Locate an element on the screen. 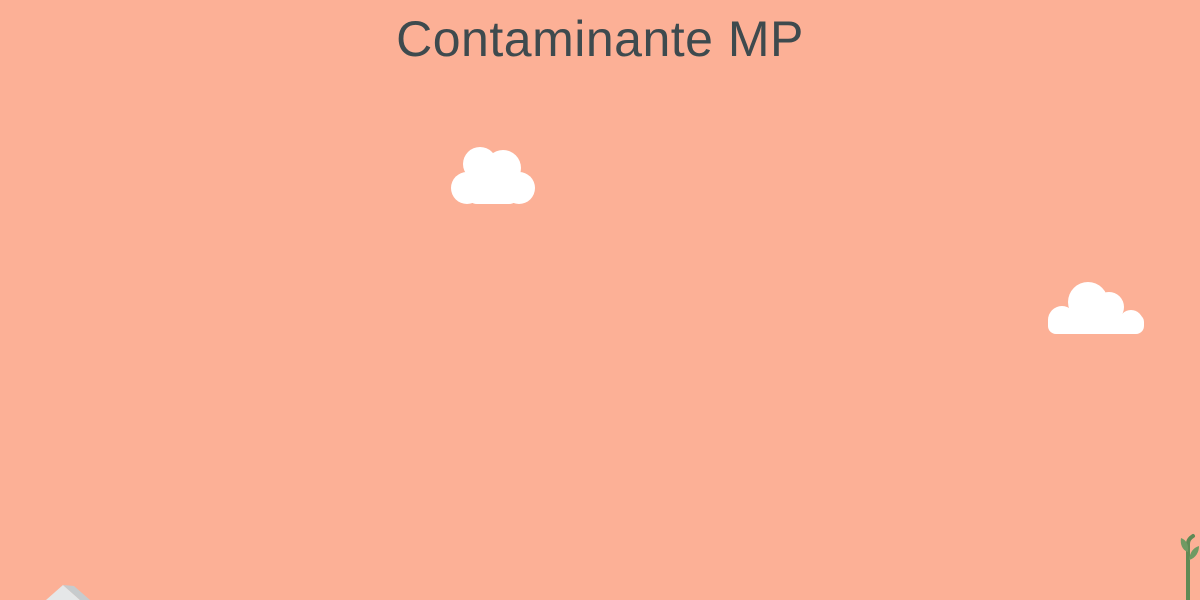  building-roof-icon is located at coordinates (68, 592).